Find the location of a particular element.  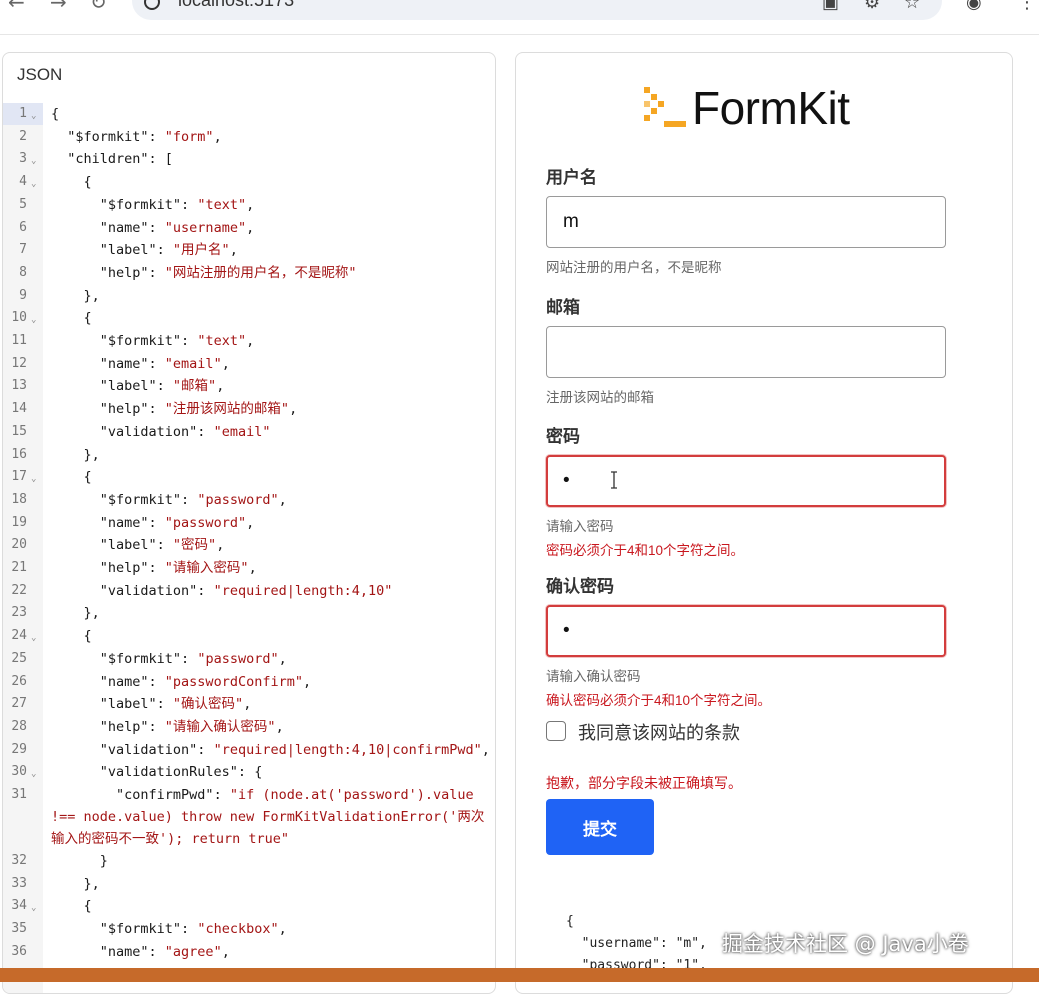

code-line: 33 }, is located at coordinates (249, 884).